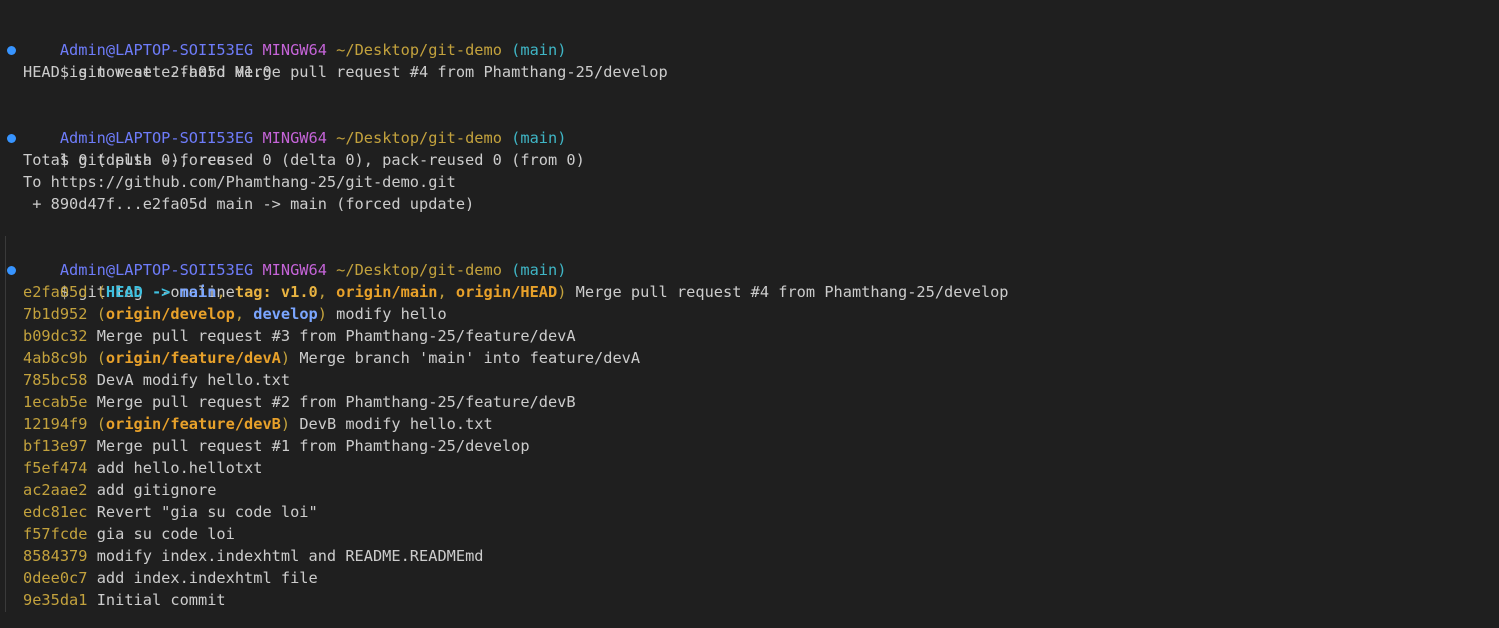  What do you see at coordinates (5, 424) in the screenshot?
I see `command-gutter-line` at bounding box center [5, 424].